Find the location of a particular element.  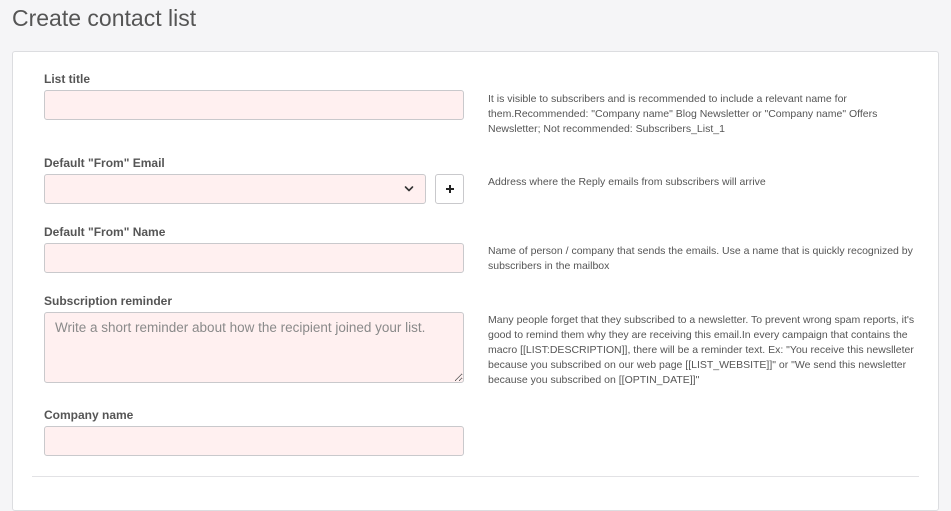

company-name-label: Company name is located at coordinates (89, 415).